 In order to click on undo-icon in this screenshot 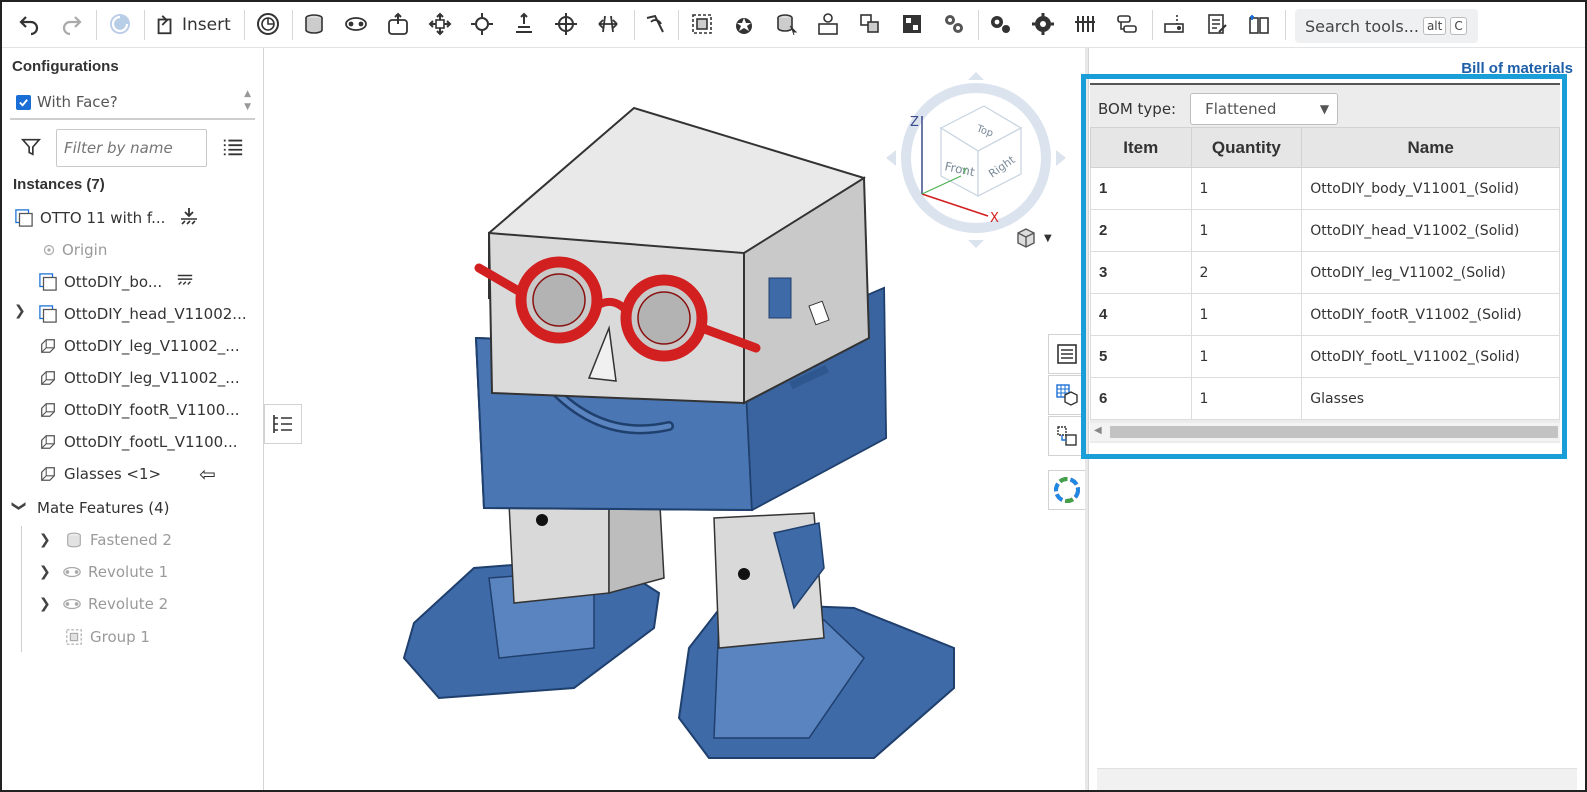, I will do `click(29, 24)`.